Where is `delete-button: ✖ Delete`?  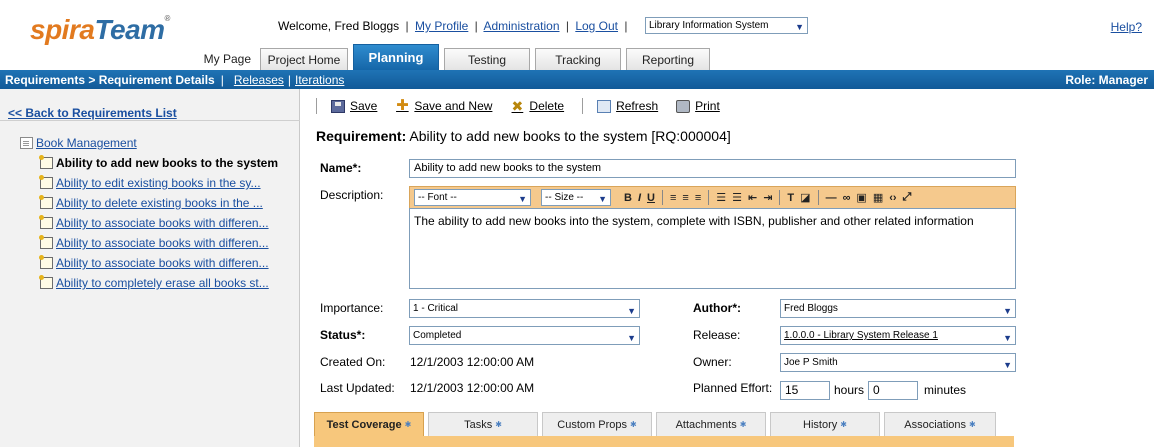
delete-button: ✖ Delete is located at coordinates (537, 106).